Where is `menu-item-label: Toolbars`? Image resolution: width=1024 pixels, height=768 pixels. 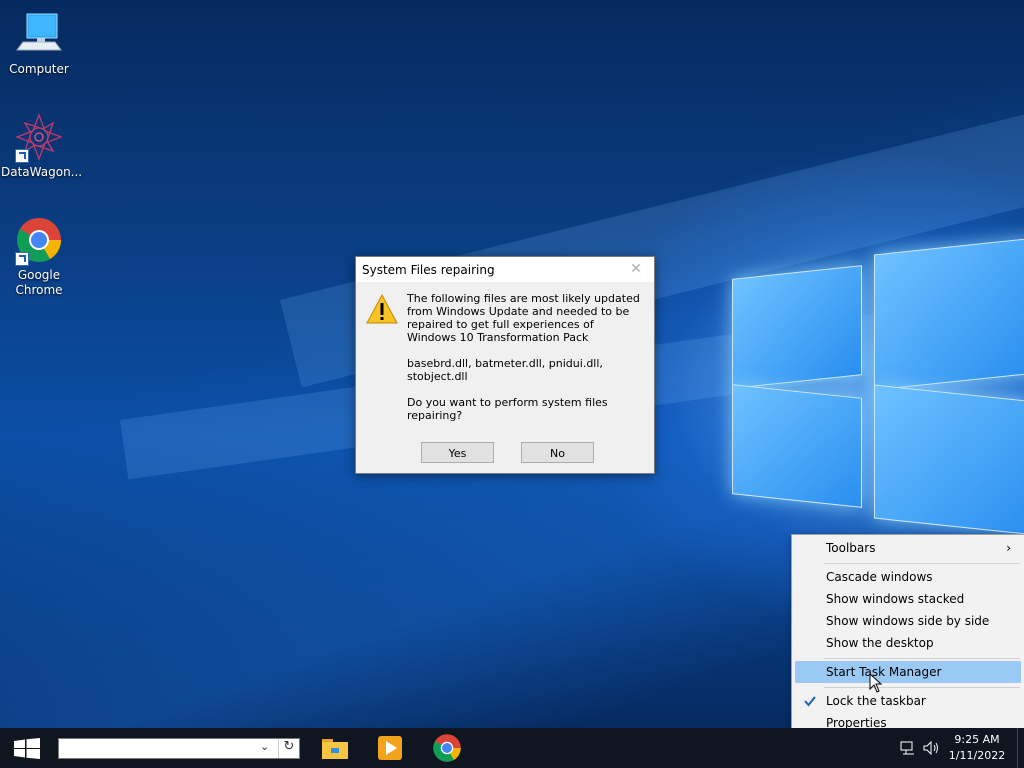 menu-item-label: Toolbars is located at coordinates (851, 548).